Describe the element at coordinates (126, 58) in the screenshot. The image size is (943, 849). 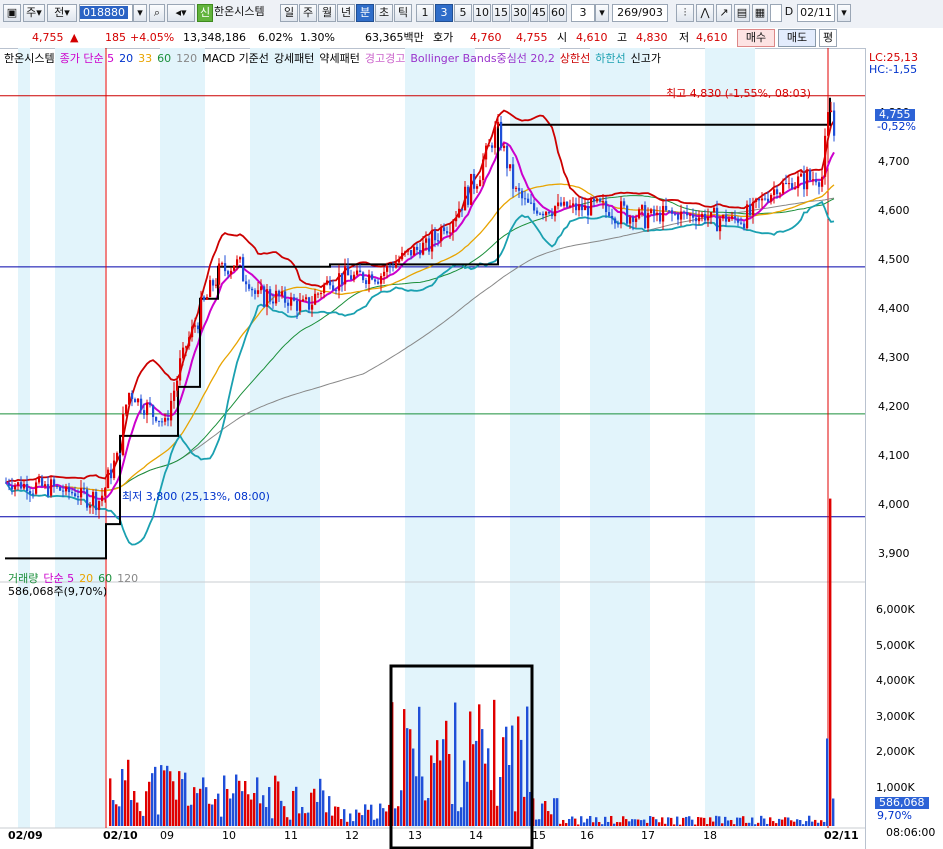
I see `legend-item: 20` at that location.